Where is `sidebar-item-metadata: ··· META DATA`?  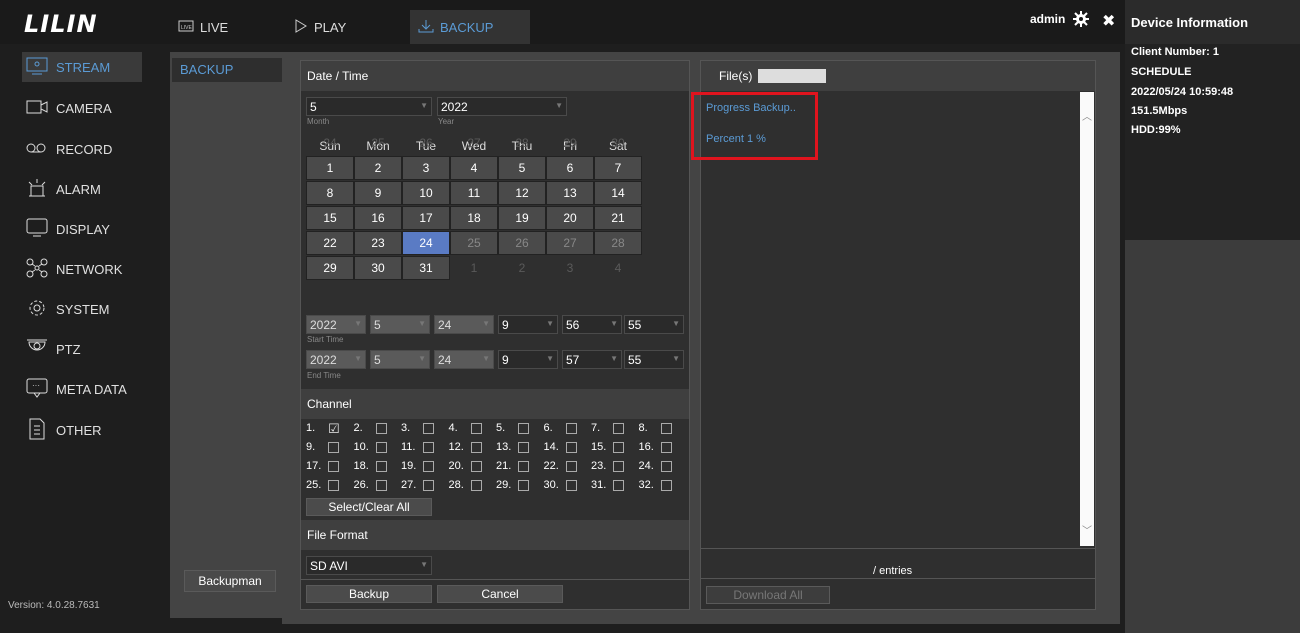
sidebar-item-metadata: ··· META DATA is located at coordinates (76, 389).